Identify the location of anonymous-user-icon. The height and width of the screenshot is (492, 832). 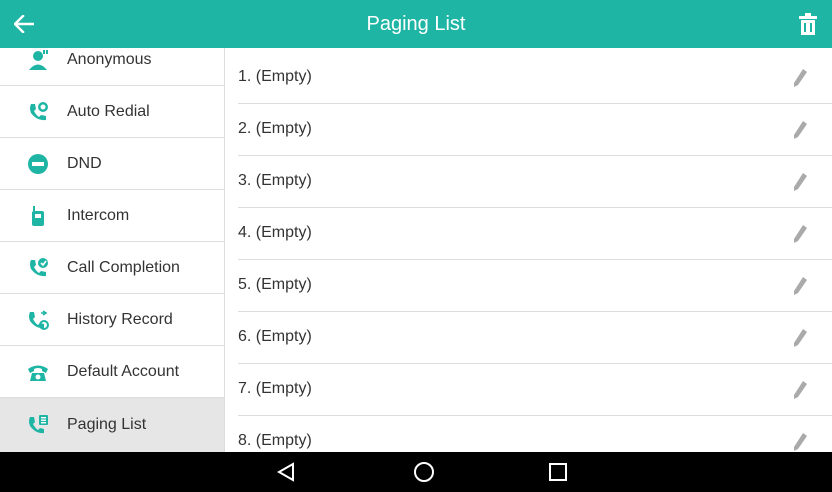
(38, 60).